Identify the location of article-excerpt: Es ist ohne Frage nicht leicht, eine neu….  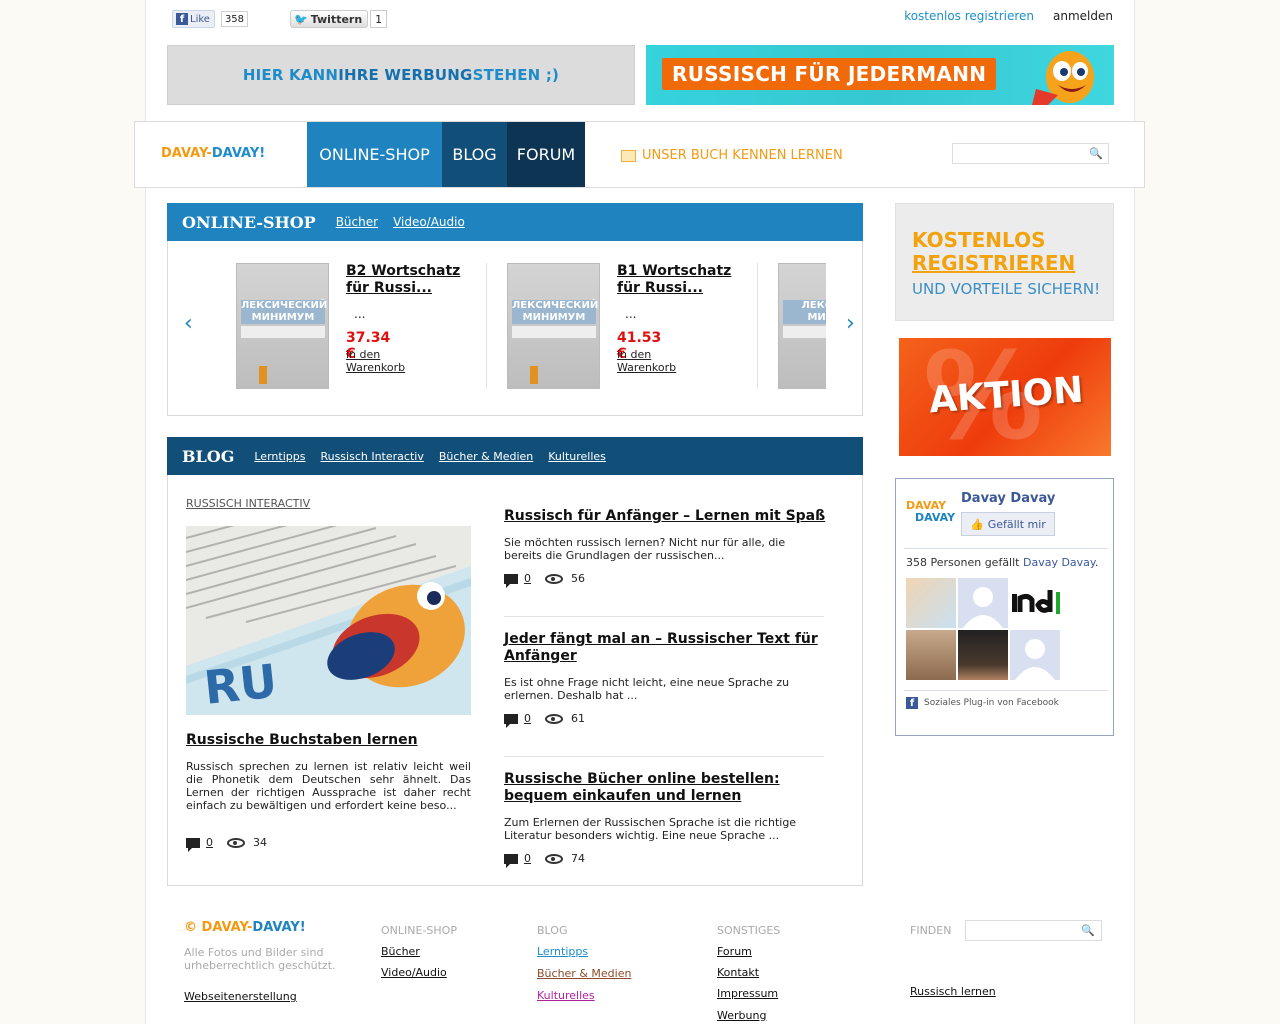
(647, 689).